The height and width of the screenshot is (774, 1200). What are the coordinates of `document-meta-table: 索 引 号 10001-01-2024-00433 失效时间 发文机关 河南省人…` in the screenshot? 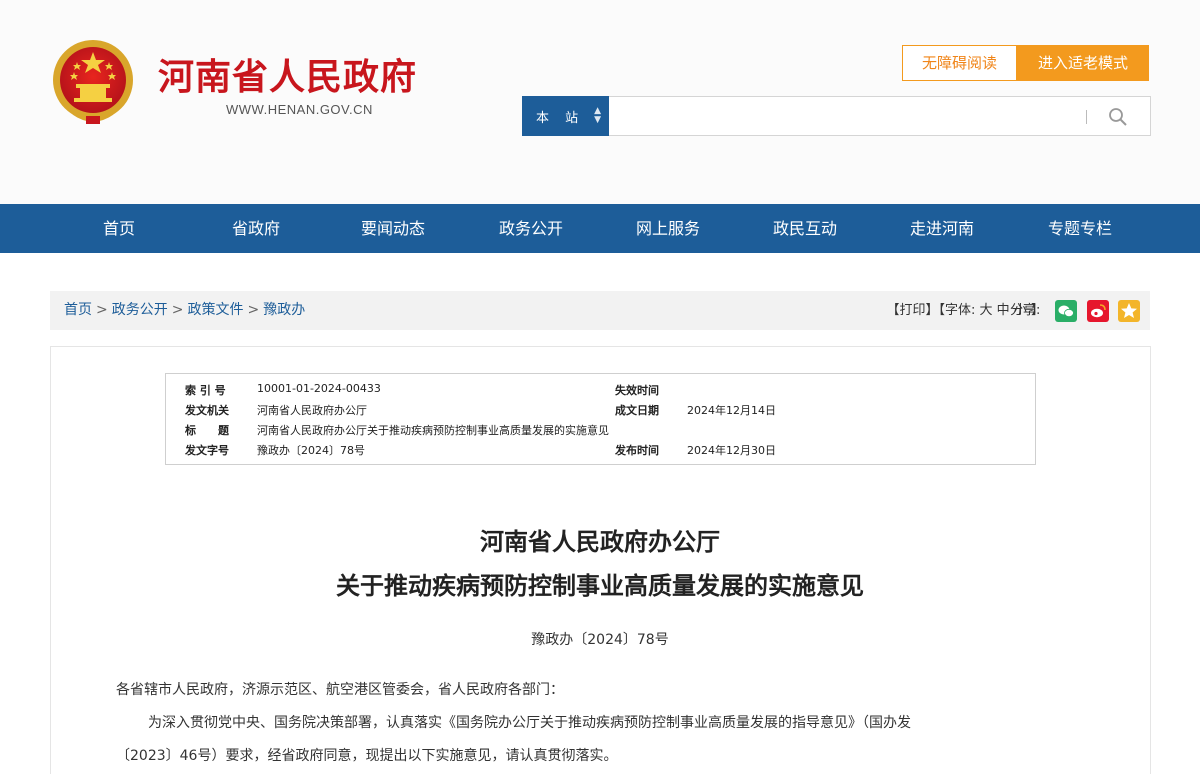 It's located at (600, 419).